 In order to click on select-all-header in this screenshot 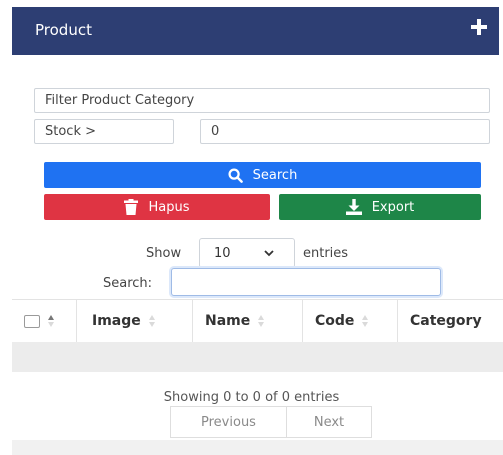, I will do `click(39, 321)`.